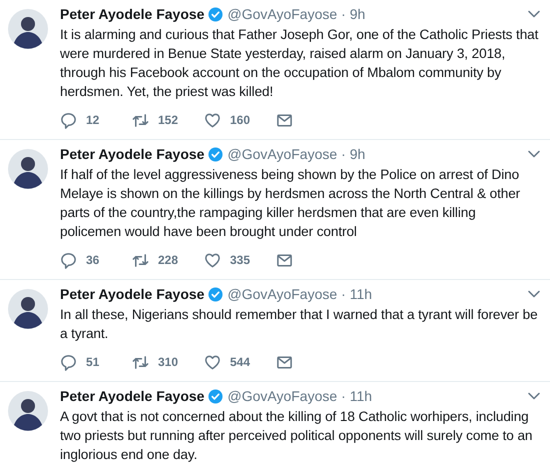  Describe the element at coordinates (300, 63) in the screenshot. I see `tweet-text: It is alarming and curious that Father Joseph Gor, one of the Catholic Priests that were murdered in Benue State yesterday, raised alarm on January 3, 2018, through his Facebook account on the occupation of Mbalom community by herdsmen. Yet, the priest was killed!` at that location.